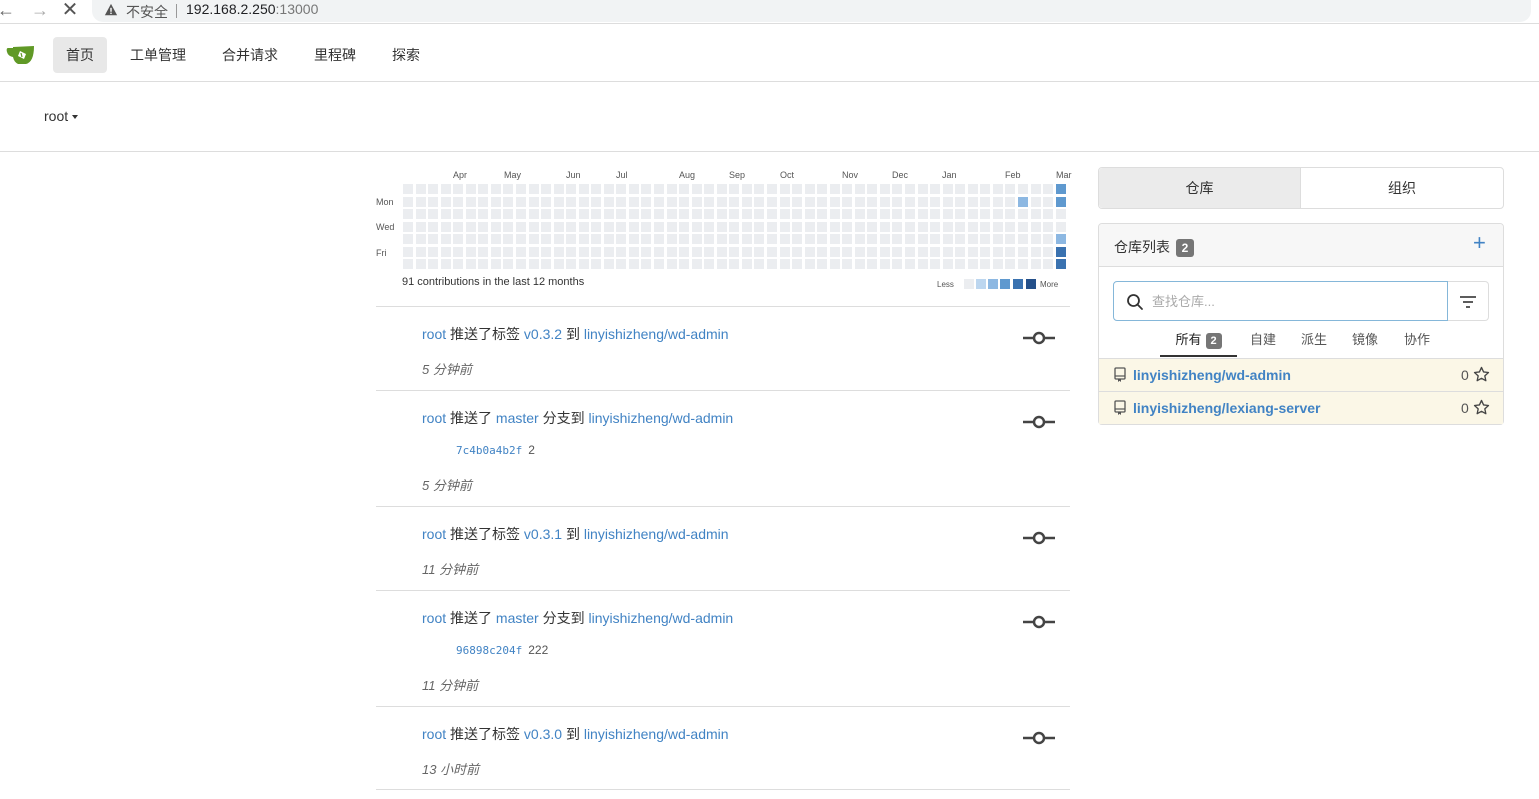  I want to click on forward-icon: →, so click(40, 11).